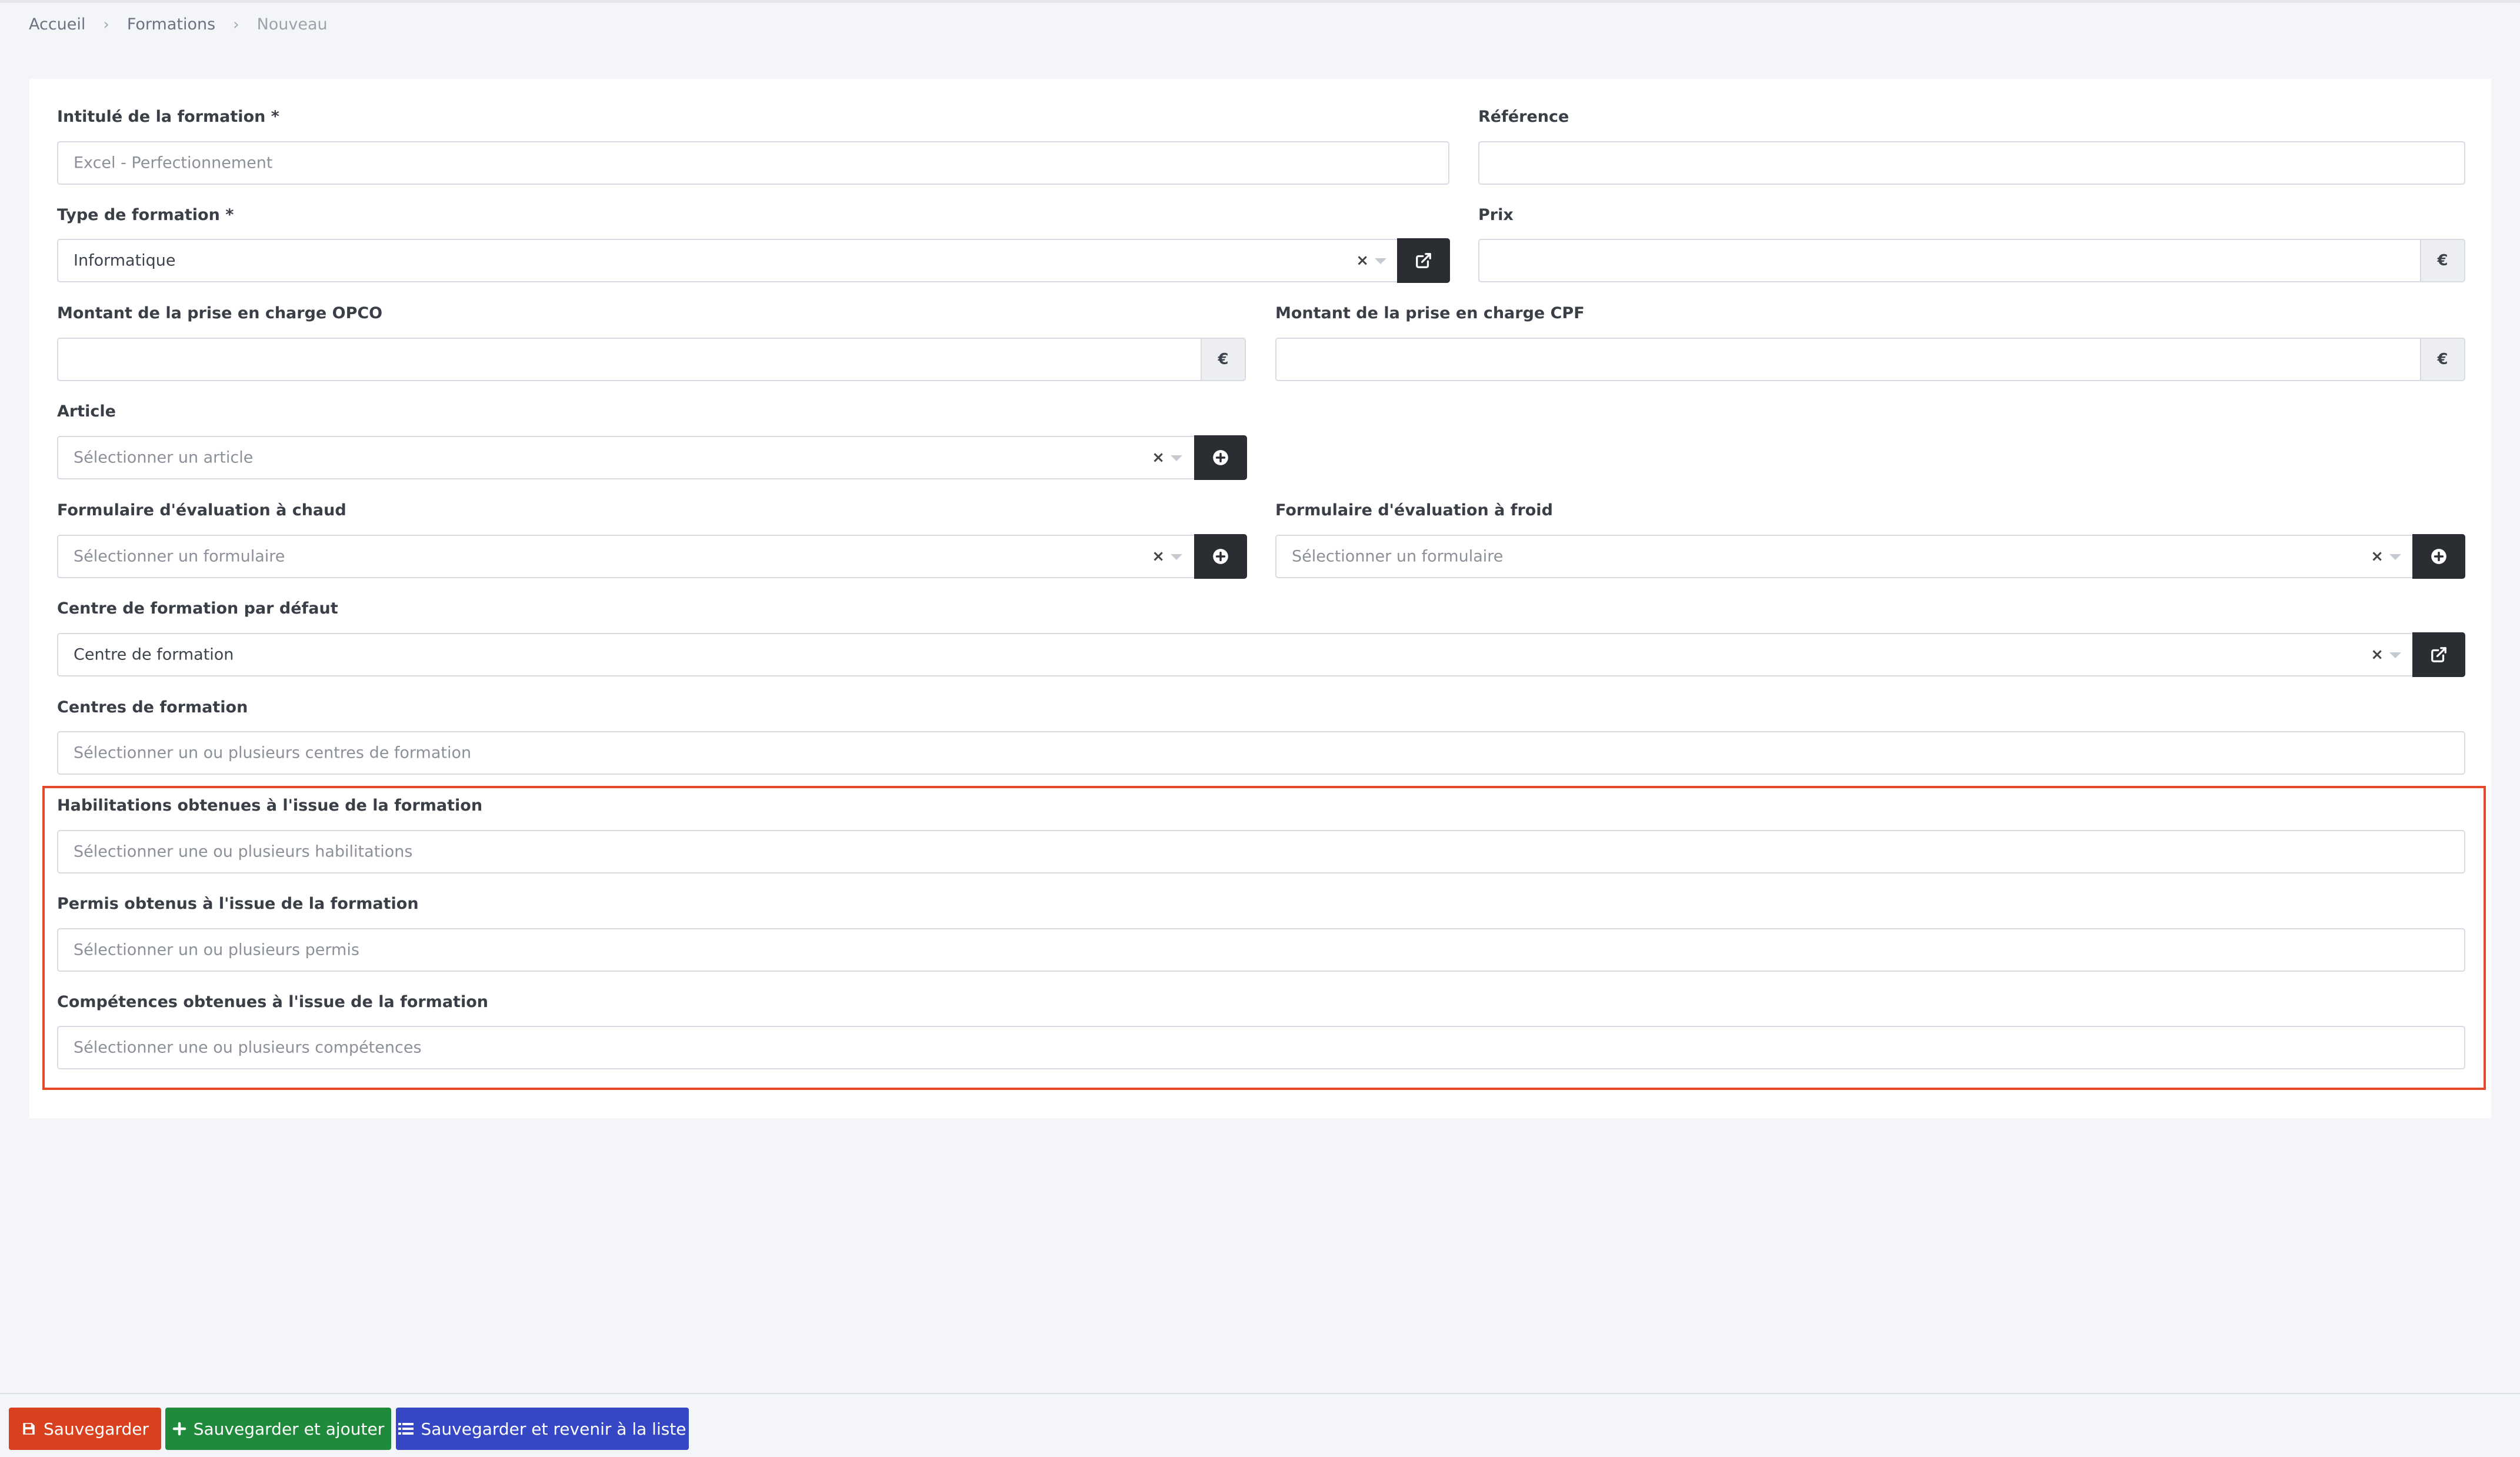  I want to click on centre-defaut-label: Centre de formation par défaut, so click(197, 608).